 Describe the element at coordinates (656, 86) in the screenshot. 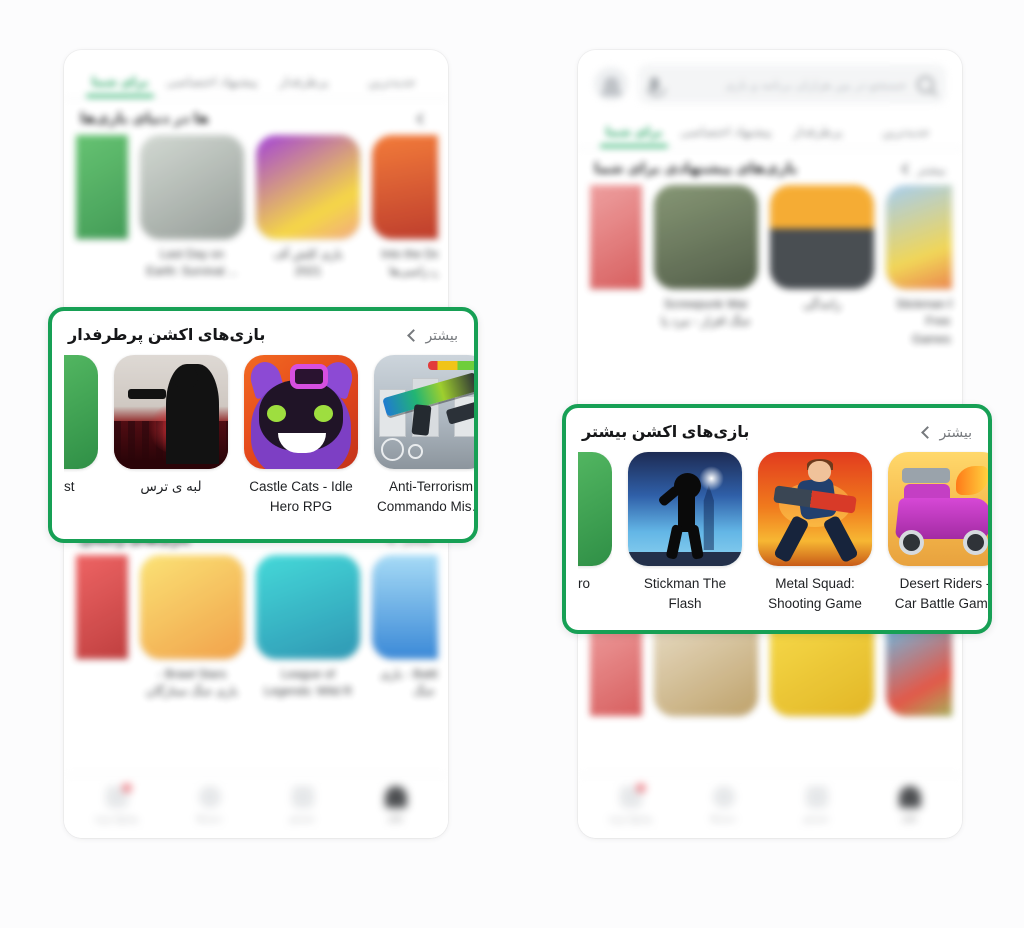

I see `microphone-icon` at that location.